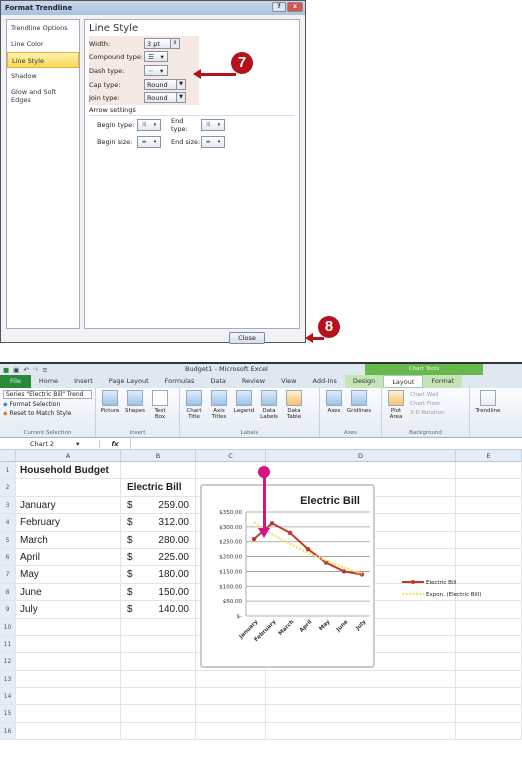 This screenshot has height=762, width=522. I want to click on reset-match-style-button: ◆ Reset to Match Style, so click(47, 413).